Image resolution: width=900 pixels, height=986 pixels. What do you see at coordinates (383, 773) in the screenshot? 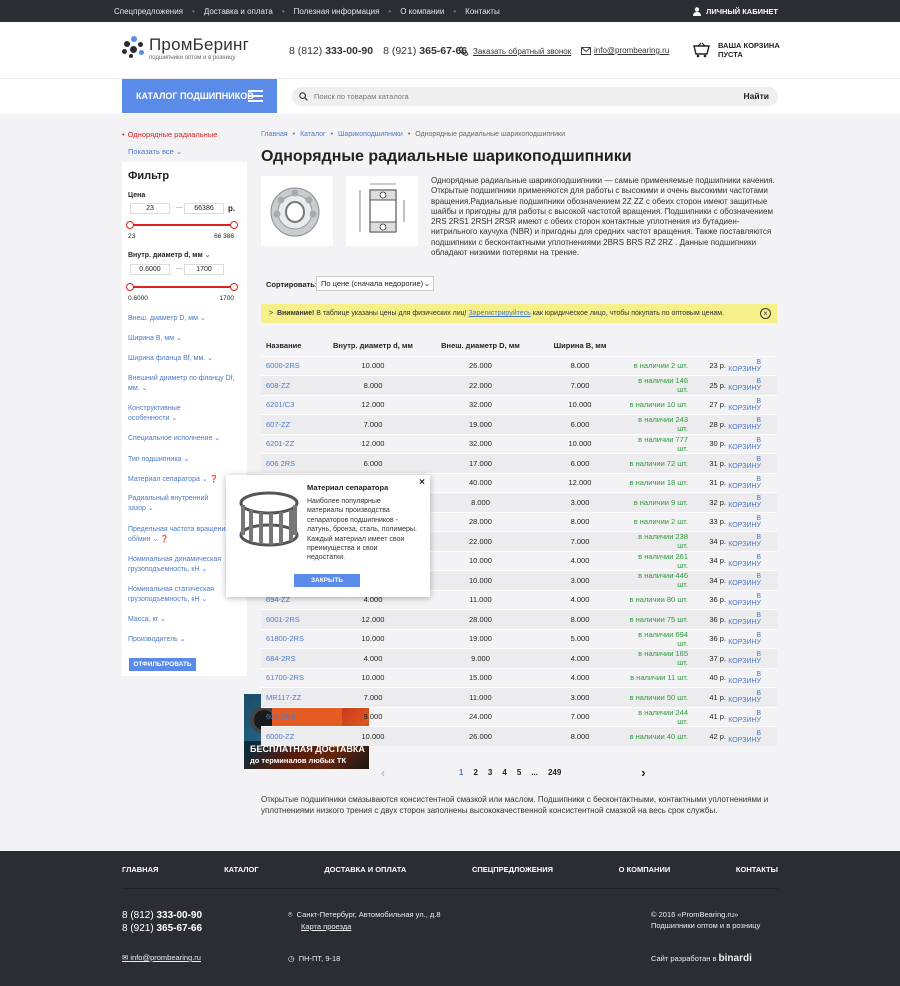
I see `prev-page-icon: ‹` at bounding box center [383, 773].